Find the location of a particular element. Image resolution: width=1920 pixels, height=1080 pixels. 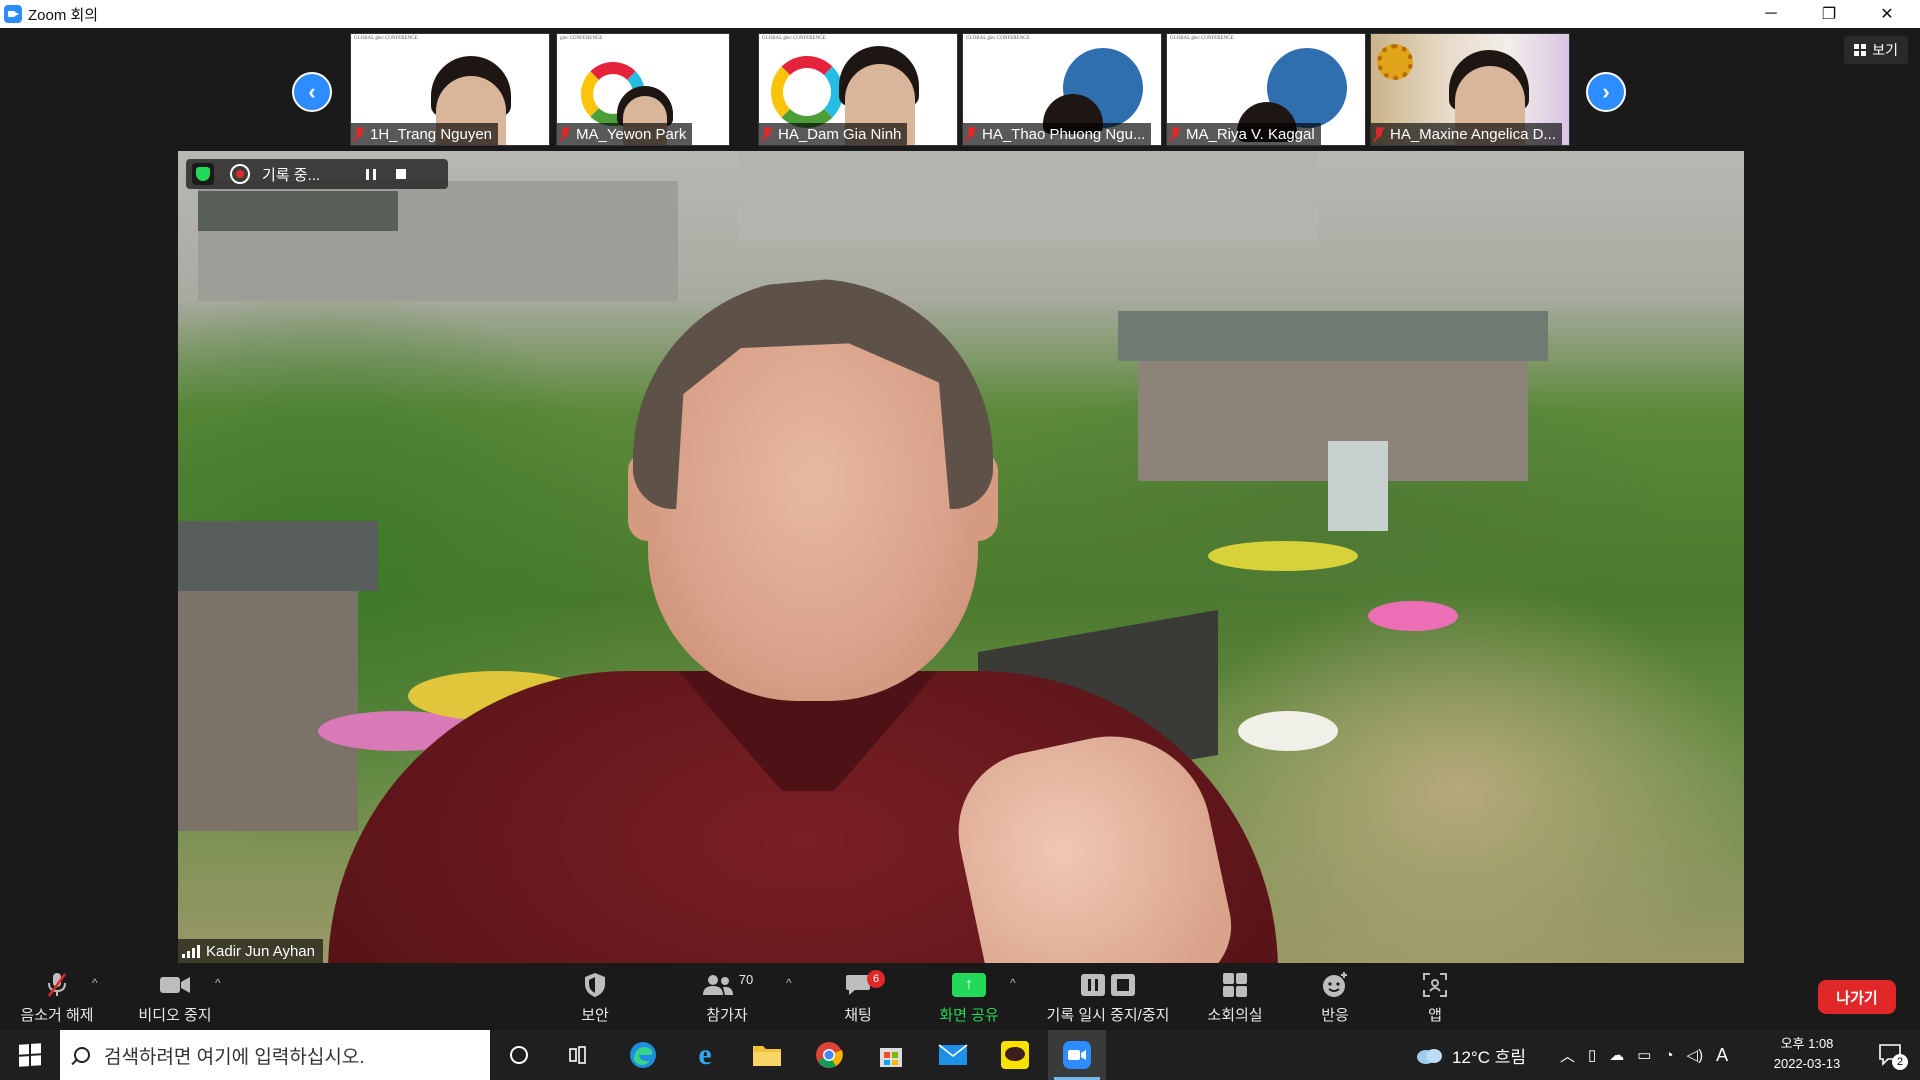

close-button: ✕ is located at coordinates (1887, 14).